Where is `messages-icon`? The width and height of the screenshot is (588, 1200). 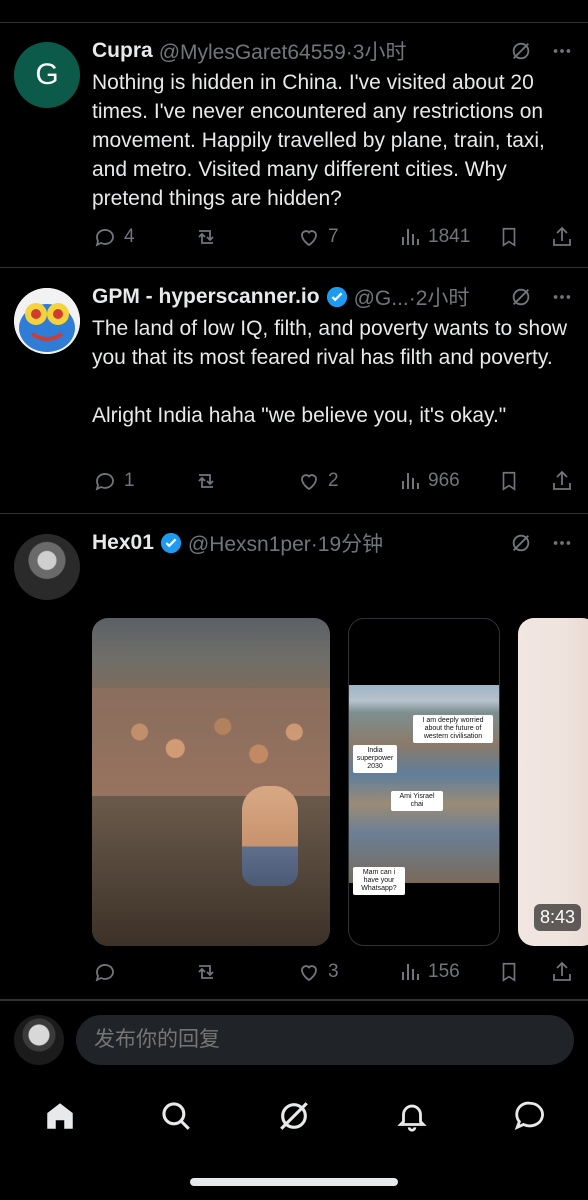
messages-icon is located at coordinates (529, 1116).